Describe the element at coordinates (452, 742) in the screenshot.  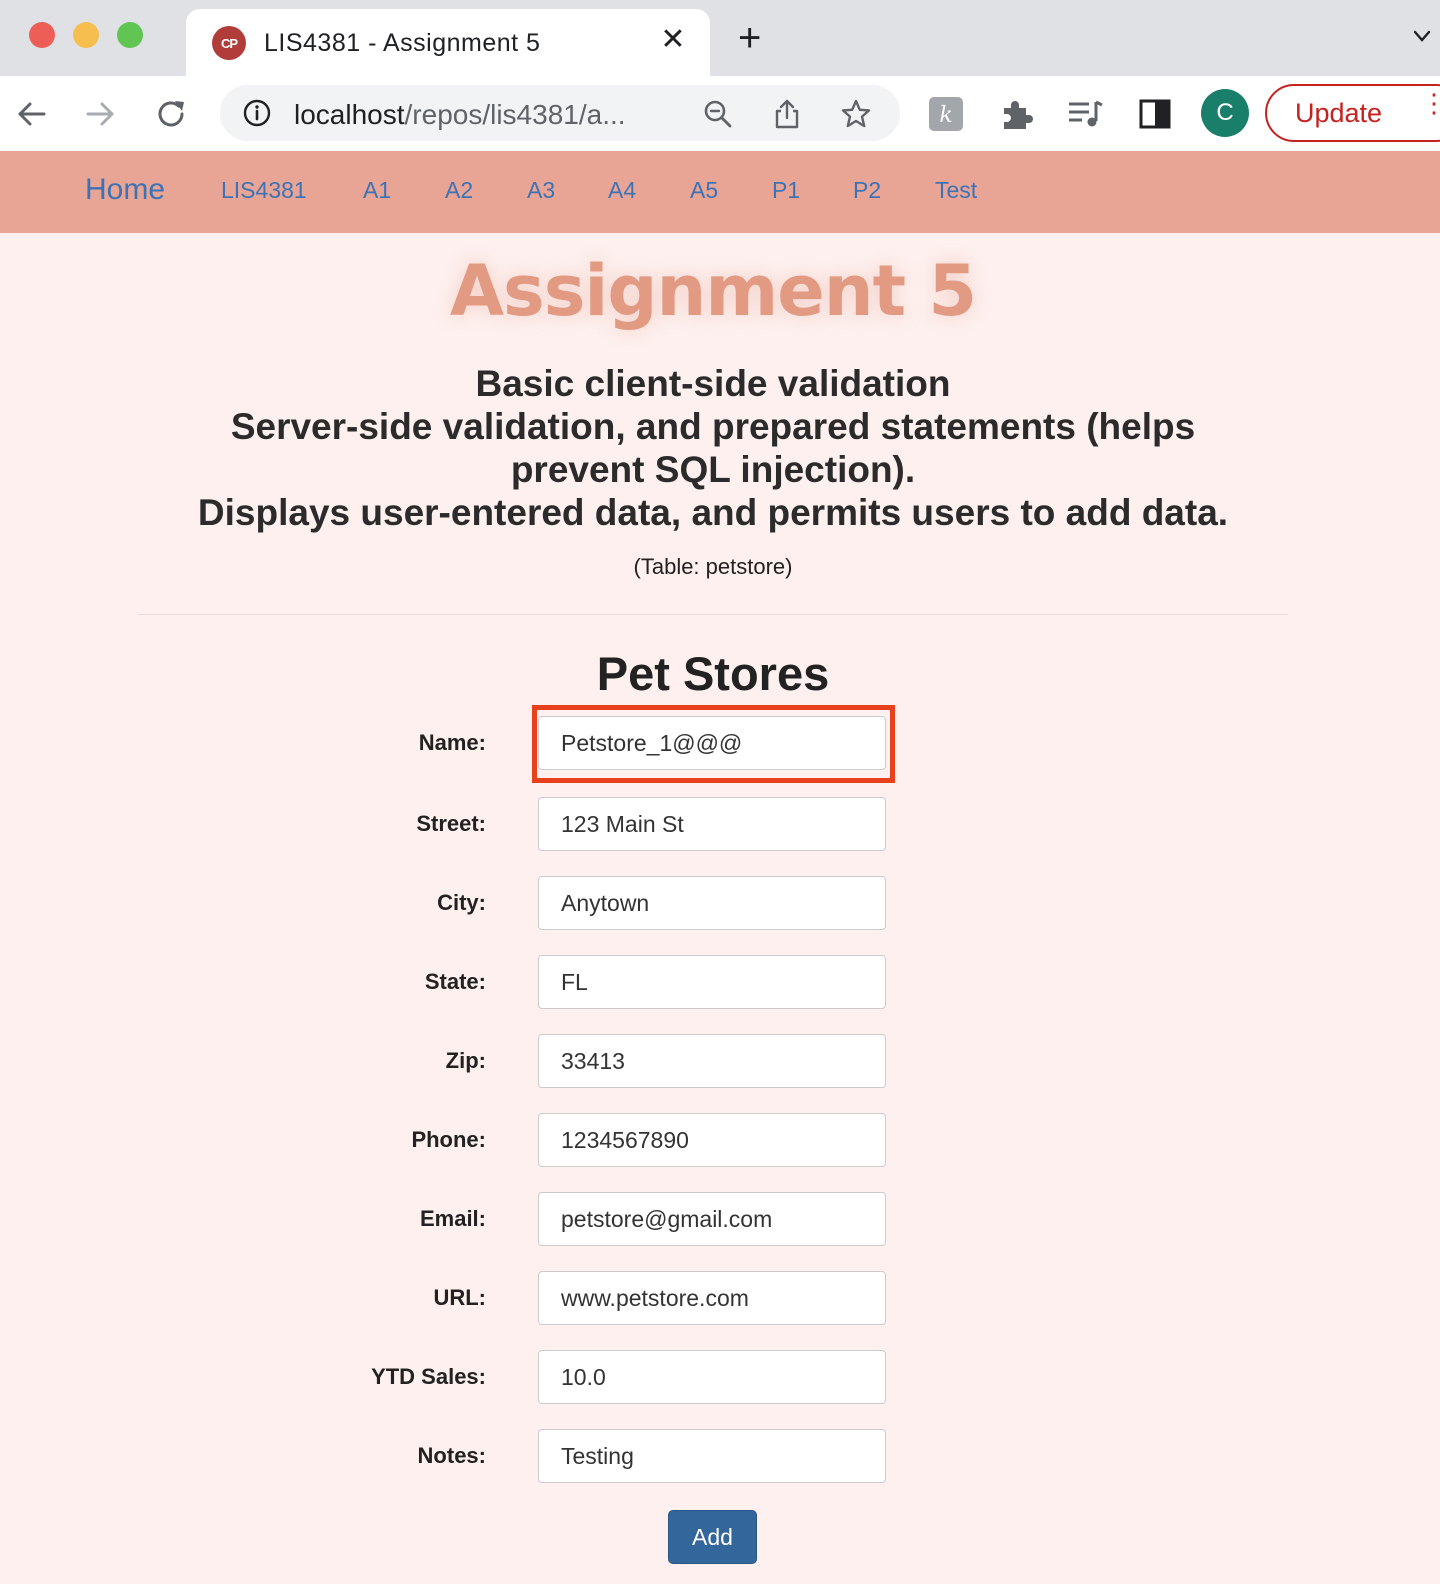
I see `name-label: Name:` at that location.